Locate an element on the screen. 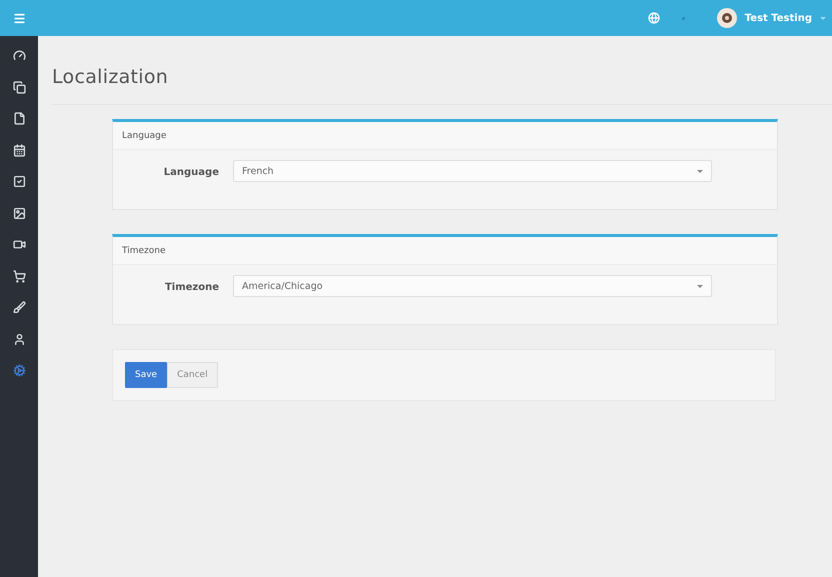 The height and width of the screenshot is (577, 832). cancel-button: Cancel is located at coordinates (192, 375).